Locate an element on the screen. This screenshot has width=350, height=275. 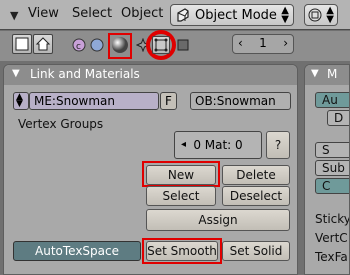
home-icon is located at coordinates (43, 44).